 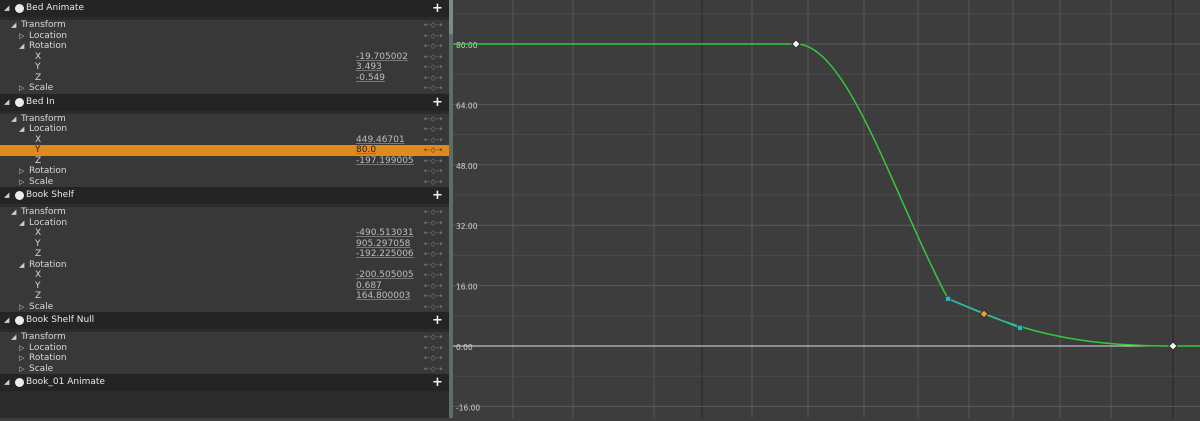 I want to click on channel-row: Z -197.199005 ⇠◇⇢, so click(x=224, y=161).